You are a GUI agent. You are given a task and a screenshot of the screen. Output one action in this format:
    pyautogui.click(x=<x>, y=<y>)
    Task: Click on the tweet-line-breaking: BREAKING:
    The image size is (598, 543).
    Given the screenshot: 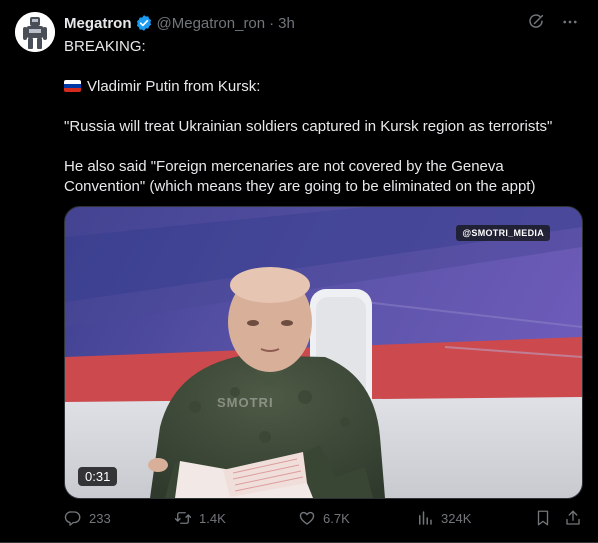 What is the action you would take?
    pyautogui.click(x=105, y=46)
    